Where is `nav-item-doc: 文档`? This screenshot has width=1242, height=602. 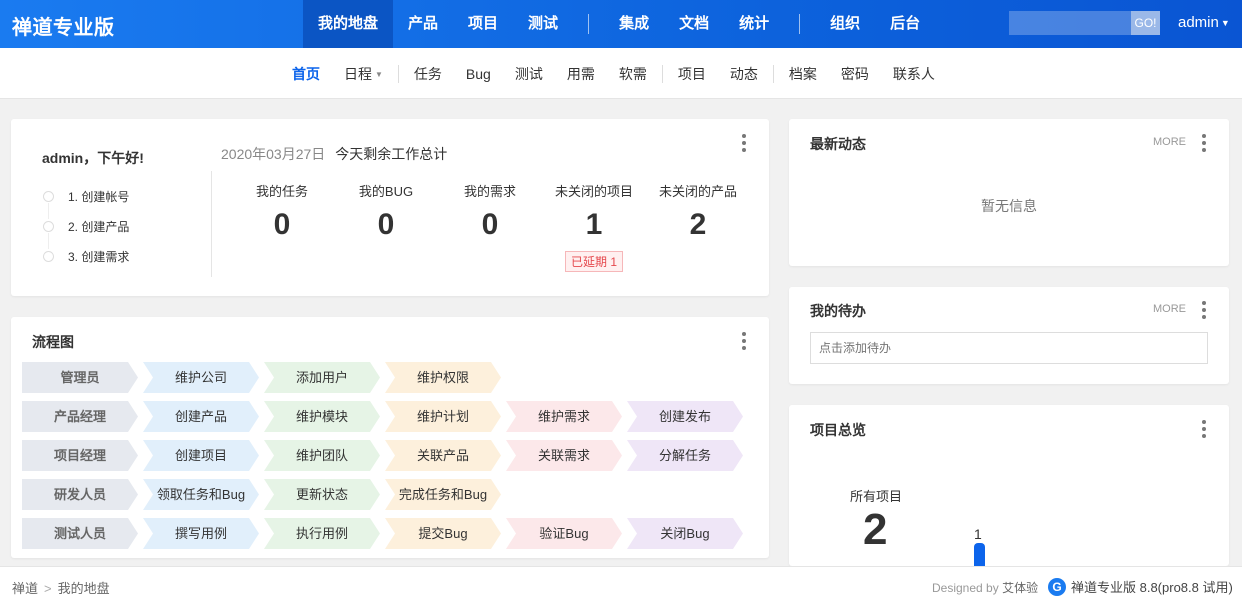
nav-item-doc: 文档 is located at coordinates (694, 24).